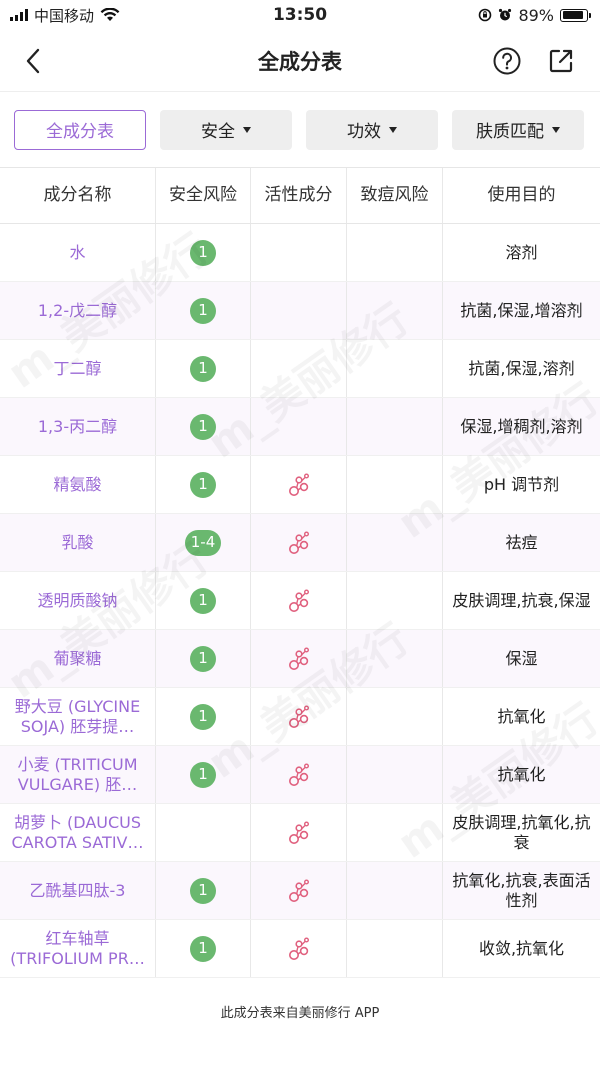 This screenshot has width=600, height=1067. What do you see at coordinates (505, 14) in the screenshot?
I see `alarm-icon` at bounding box center [505, 14].